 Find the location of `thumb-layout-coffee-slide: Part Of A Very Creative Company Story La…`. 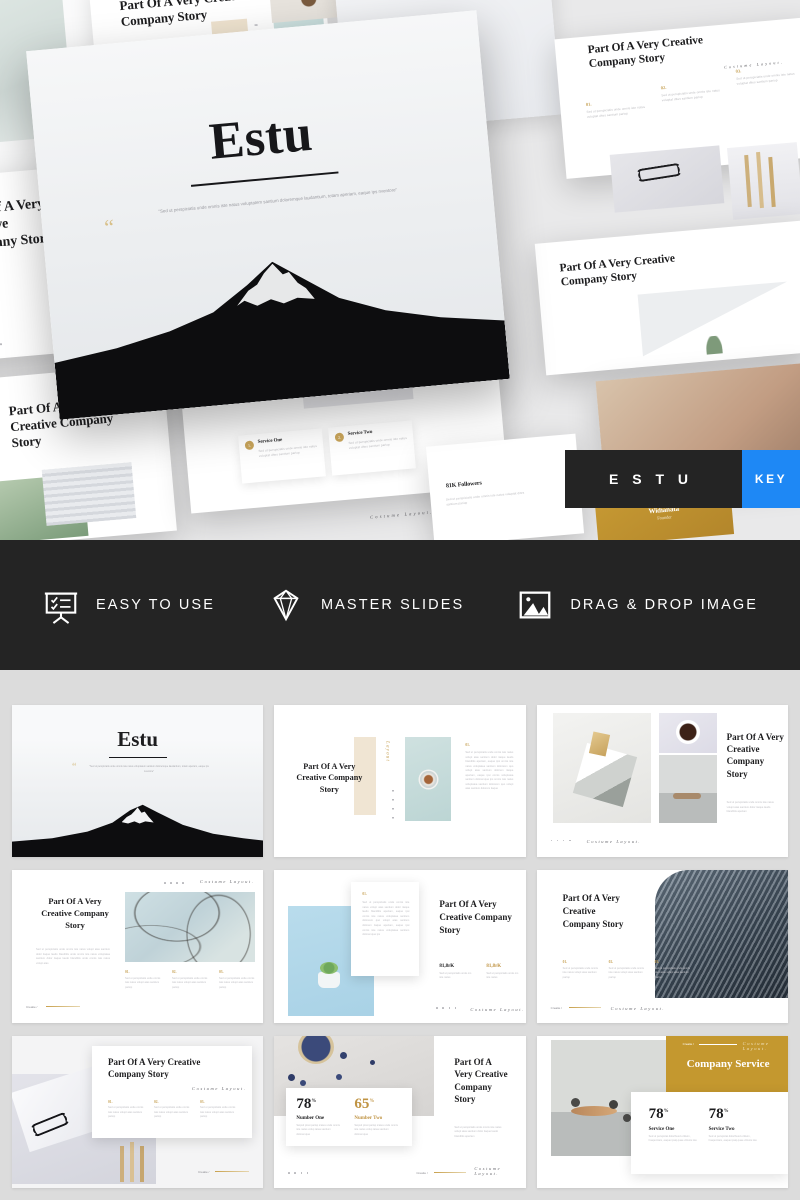

thumb-layout-coffee-slide: Part Of A Very Creative Company Story La… is located at coordinates (400, 781).